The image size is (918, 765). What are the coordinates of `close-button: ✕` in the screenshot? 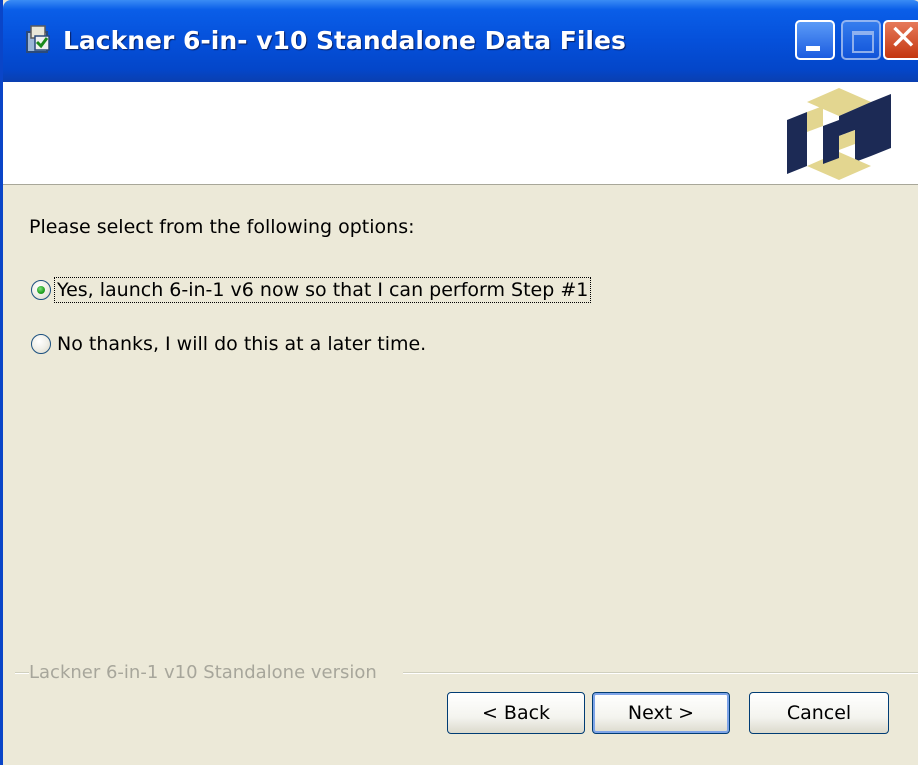 It's located at (900, 39).